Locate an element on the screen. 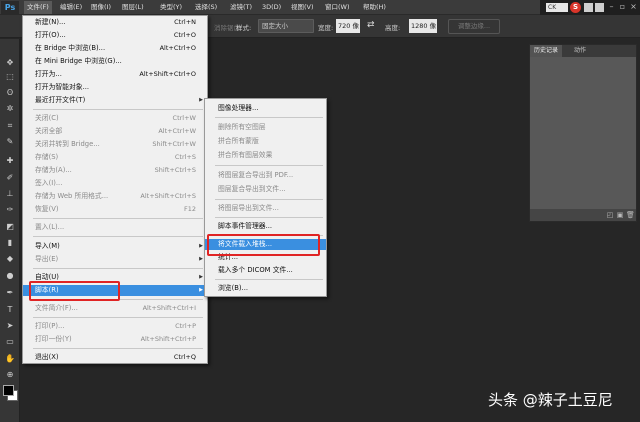  submenu-item-flatten-layer-effects: 拼合所有图层效果 is located at coordinates (245, 155).